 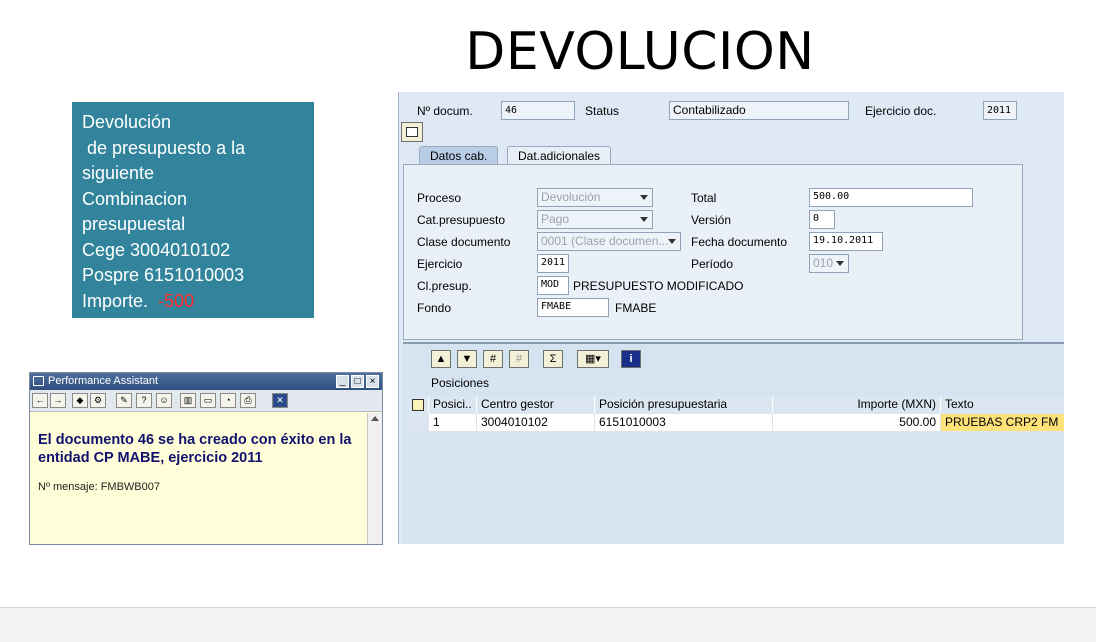 What do you see at coordinates (553, 285) in the screenshot?
I see `cl-presup-field: MOD` at bounding box center [553, 285].